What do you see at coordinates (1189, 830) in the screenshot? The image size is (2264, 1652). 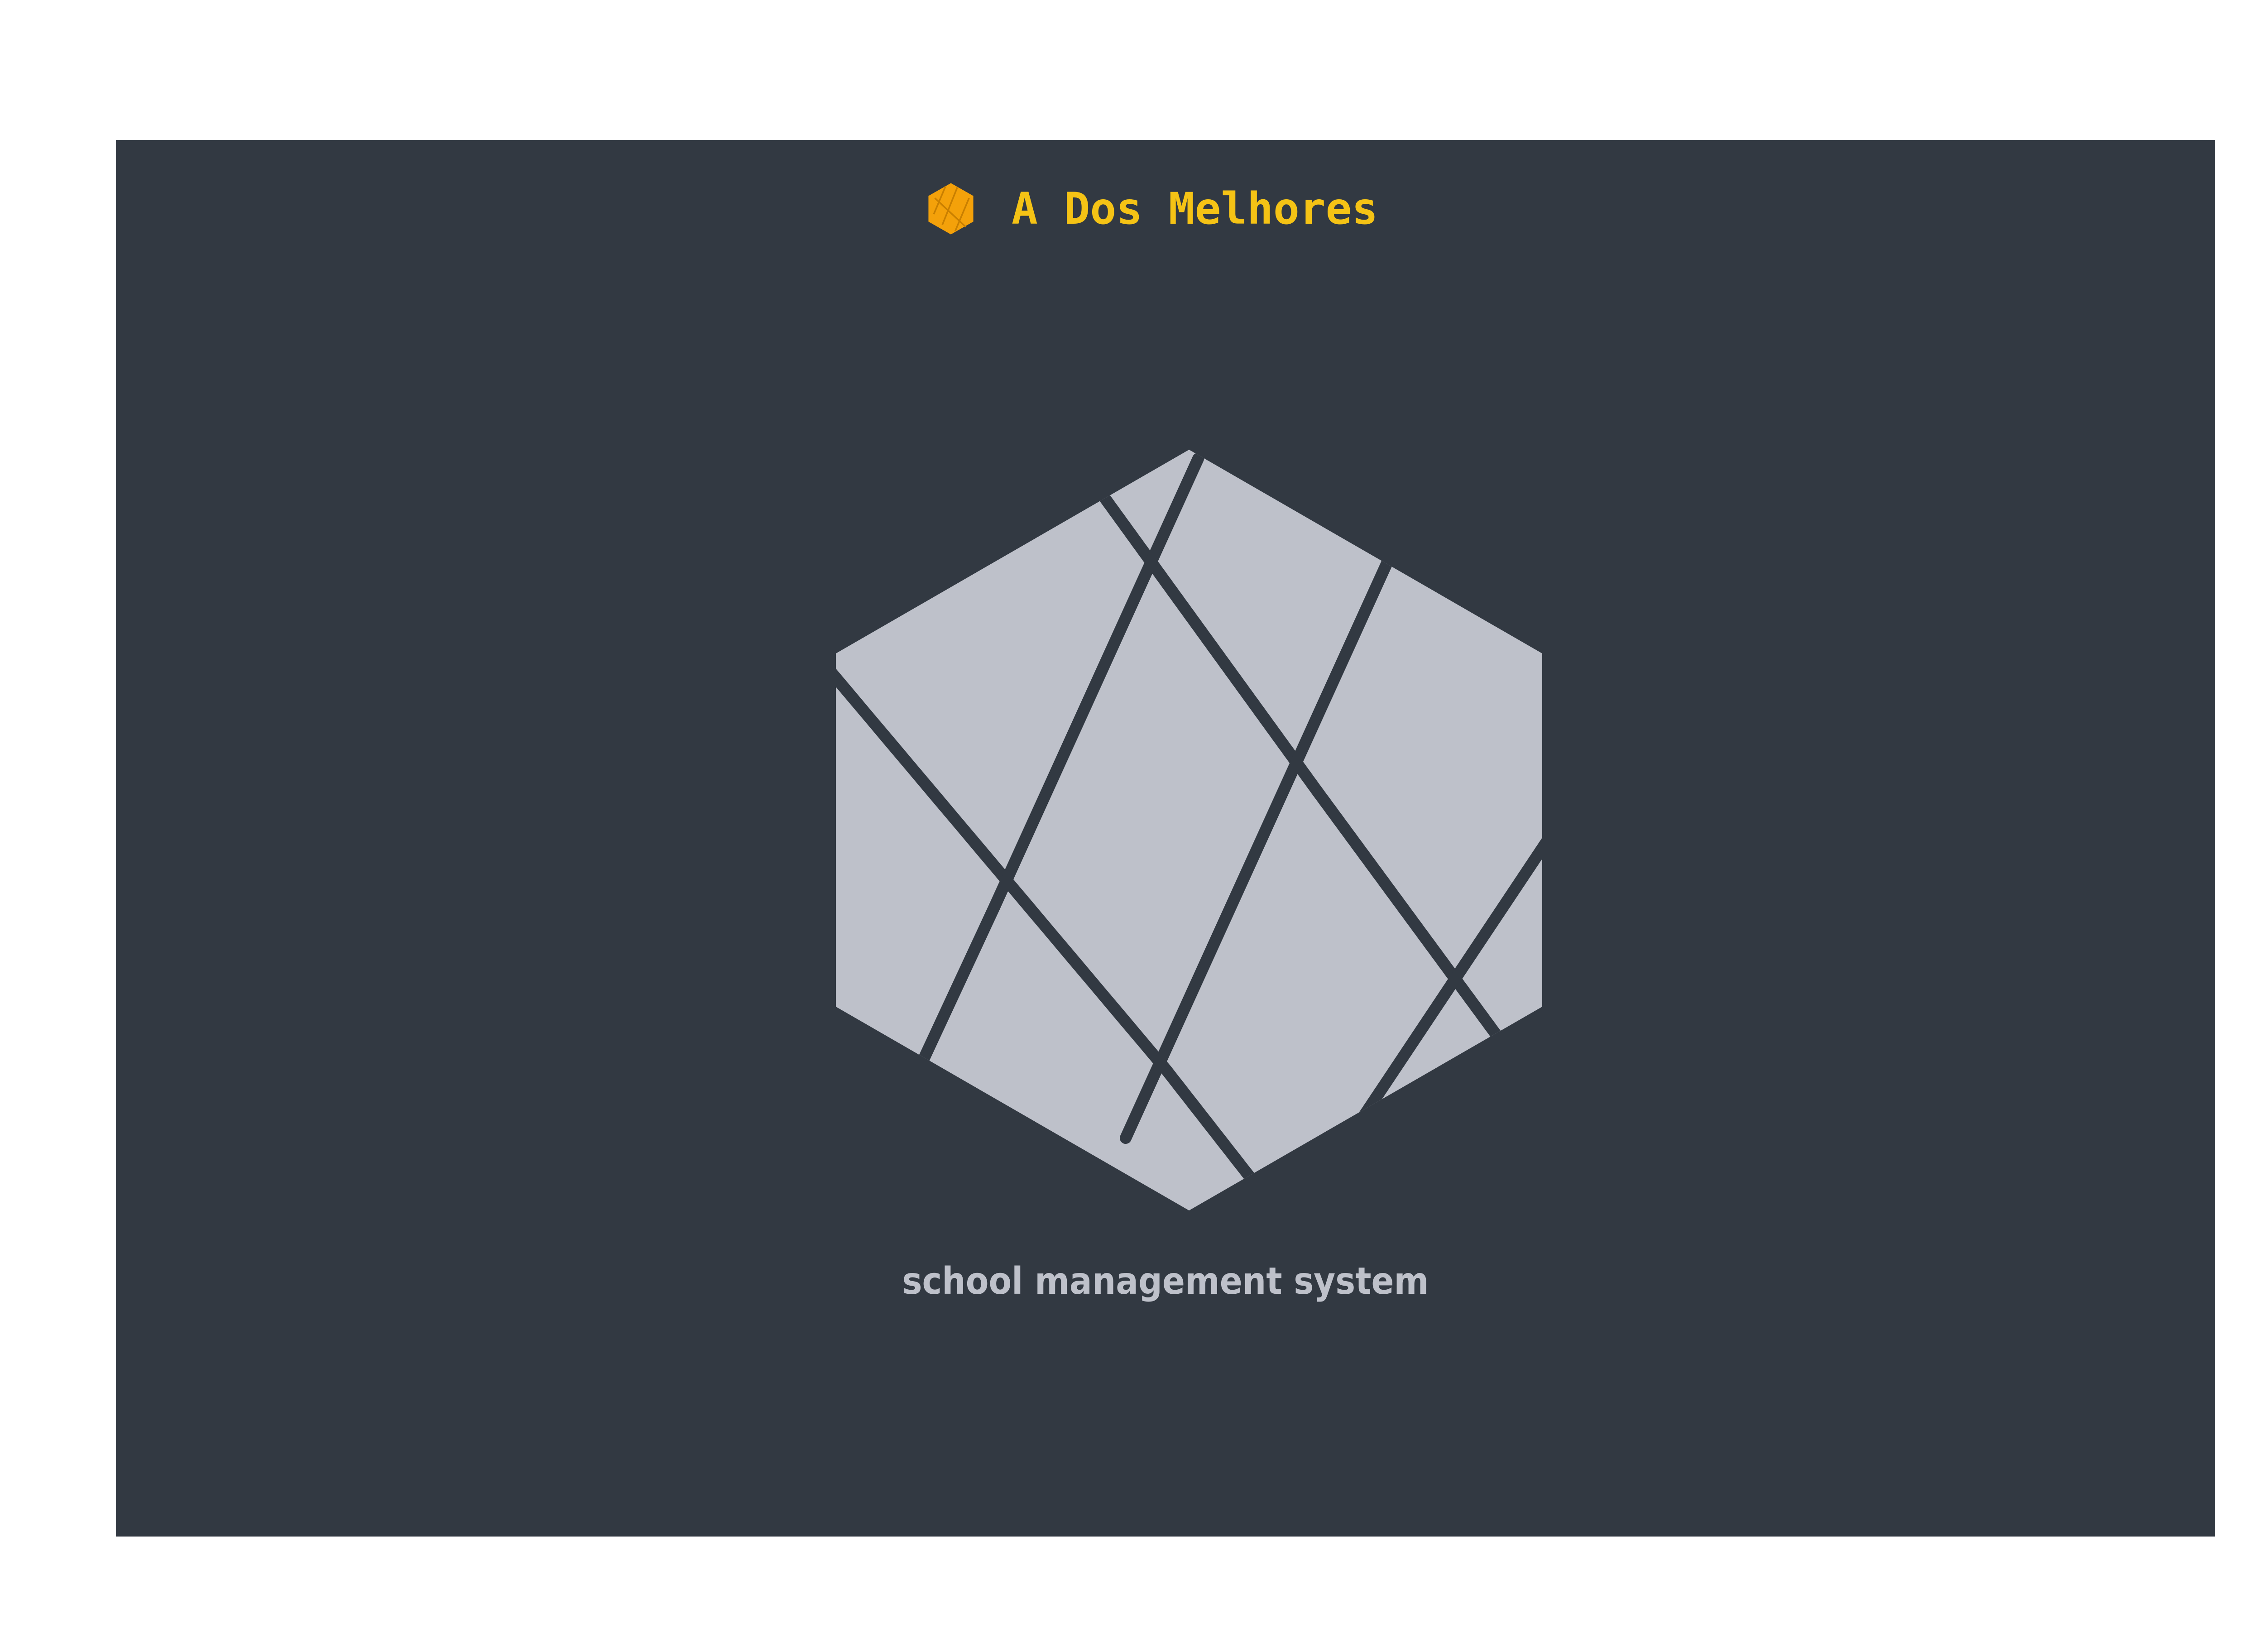 I see `hexagon-facets-logo` at bounding box center [1189, 830].